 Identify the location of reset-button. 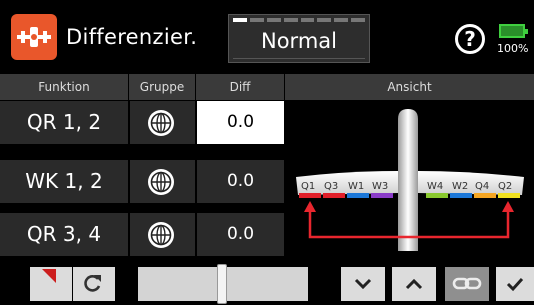
(94, 284).